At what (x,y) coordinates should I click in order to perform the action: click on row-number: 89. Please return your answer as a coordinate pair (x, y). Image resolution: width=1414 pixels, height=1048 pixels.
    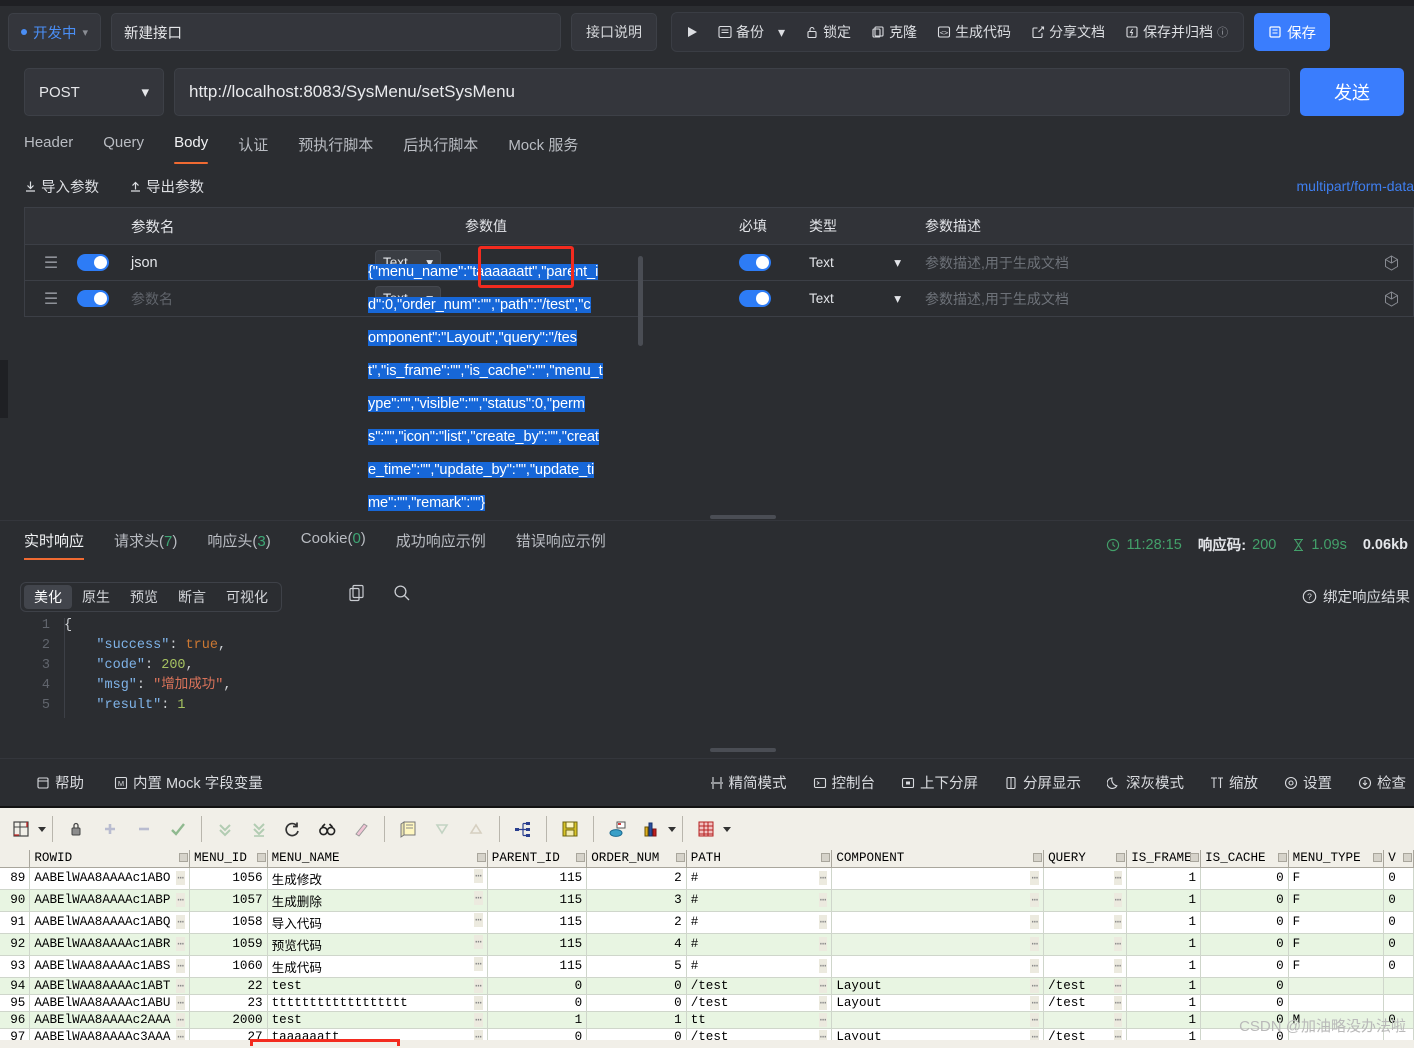
    Looking at the image, I should click on (15, 878).